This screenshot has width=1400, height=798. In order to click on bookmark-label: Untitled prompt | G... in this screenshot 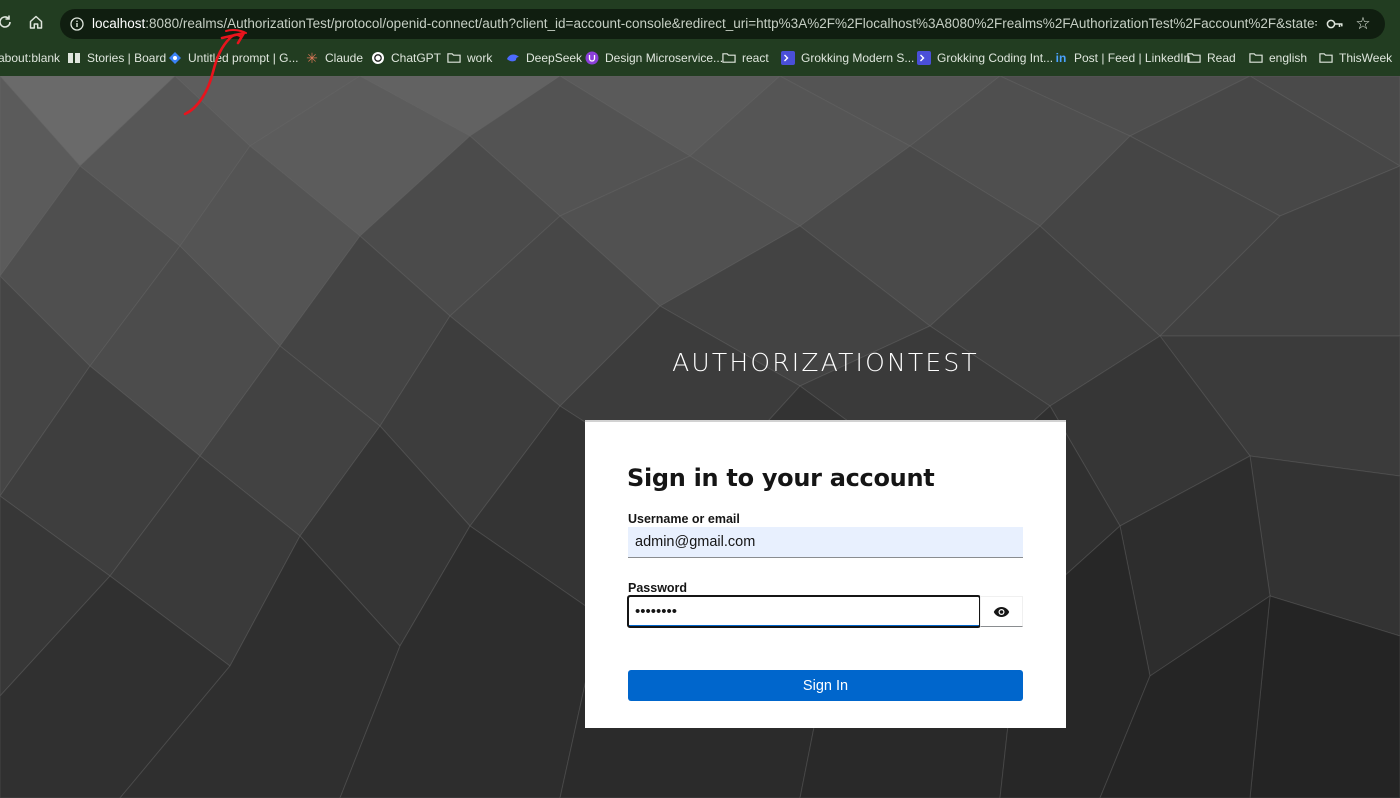, I will do `click(243, 58)`.